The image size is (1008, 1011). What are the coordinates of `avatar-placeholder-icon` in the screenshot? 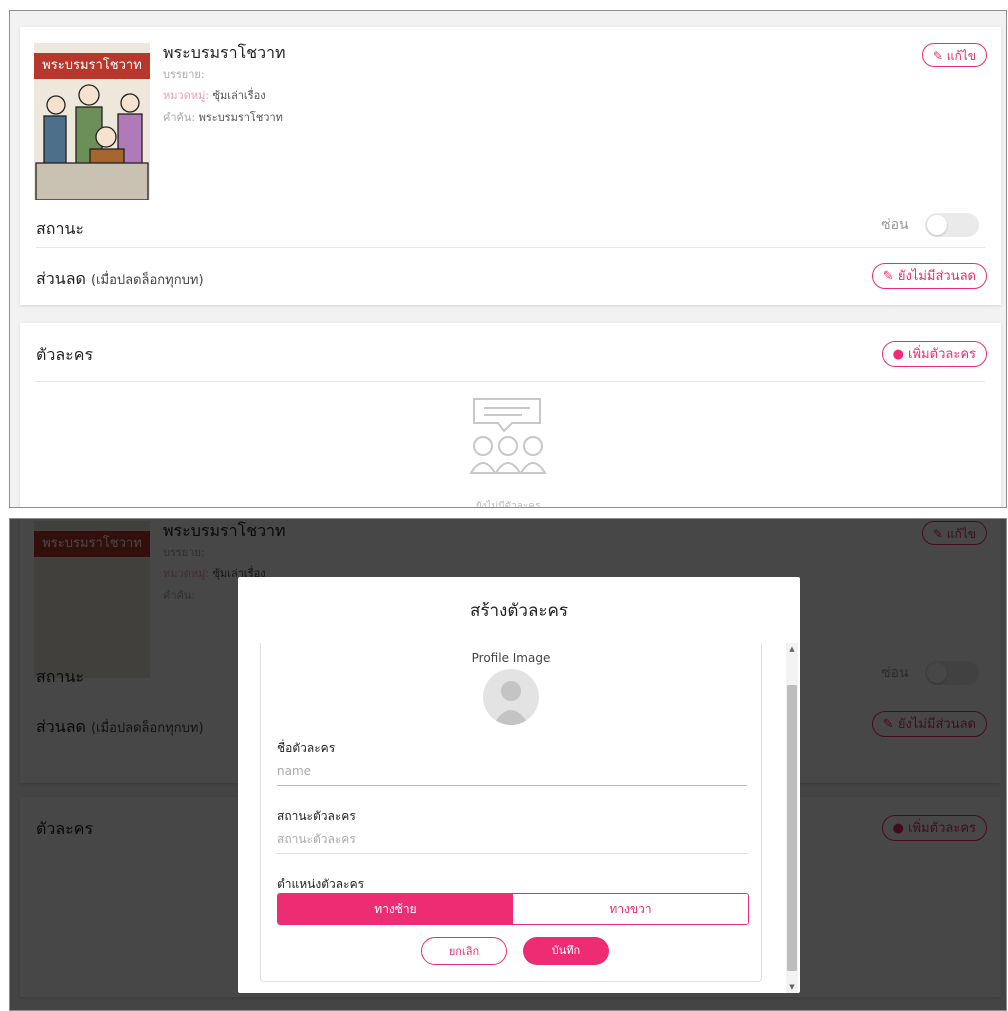 It's located at (511, 703).